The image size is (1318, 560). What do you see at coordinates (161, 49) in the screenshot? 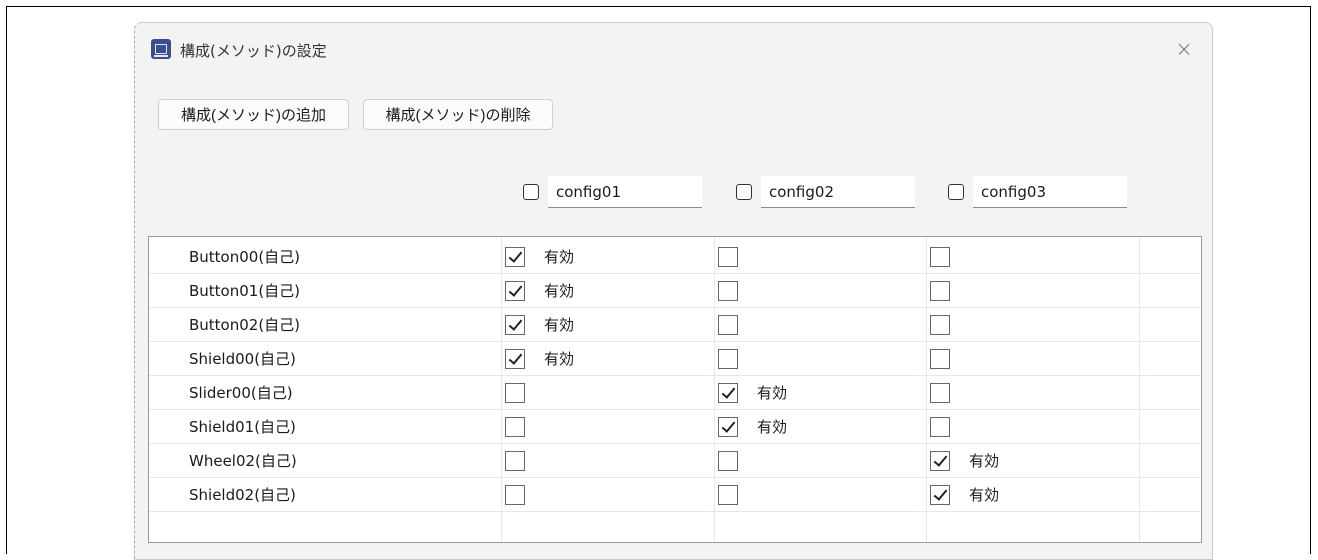
I see `app-chip-icon` at bounding box center [161, 49].